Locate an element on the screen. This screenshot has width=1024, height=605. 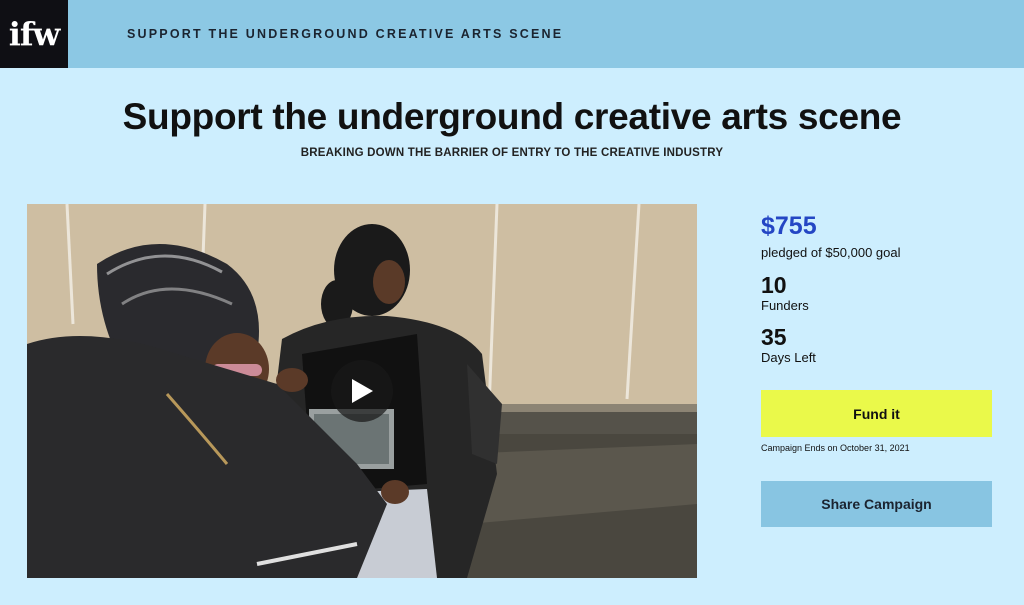
pledged-amount: $755 is located at coordinates (789, 226).